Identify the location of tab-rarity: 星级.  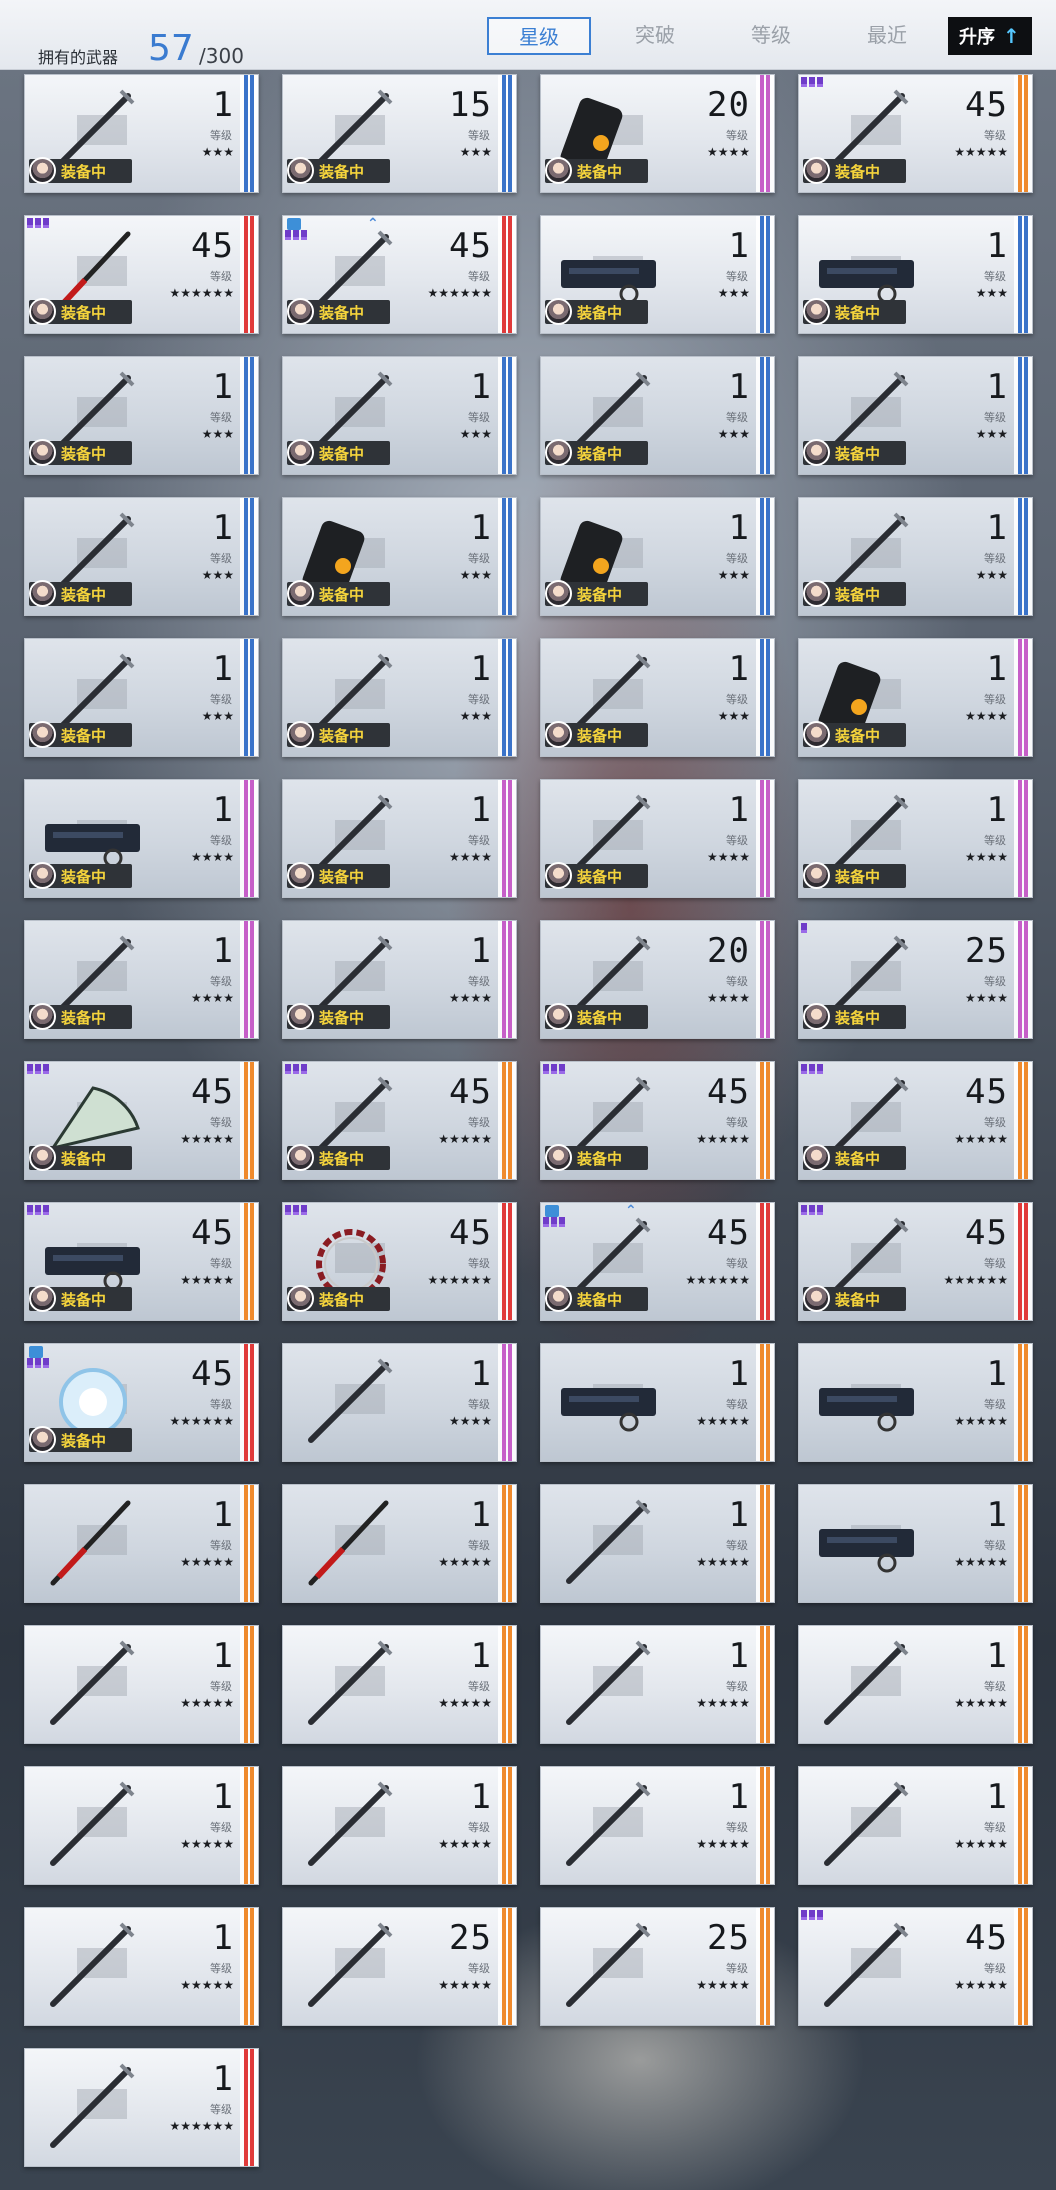
(539, 36).